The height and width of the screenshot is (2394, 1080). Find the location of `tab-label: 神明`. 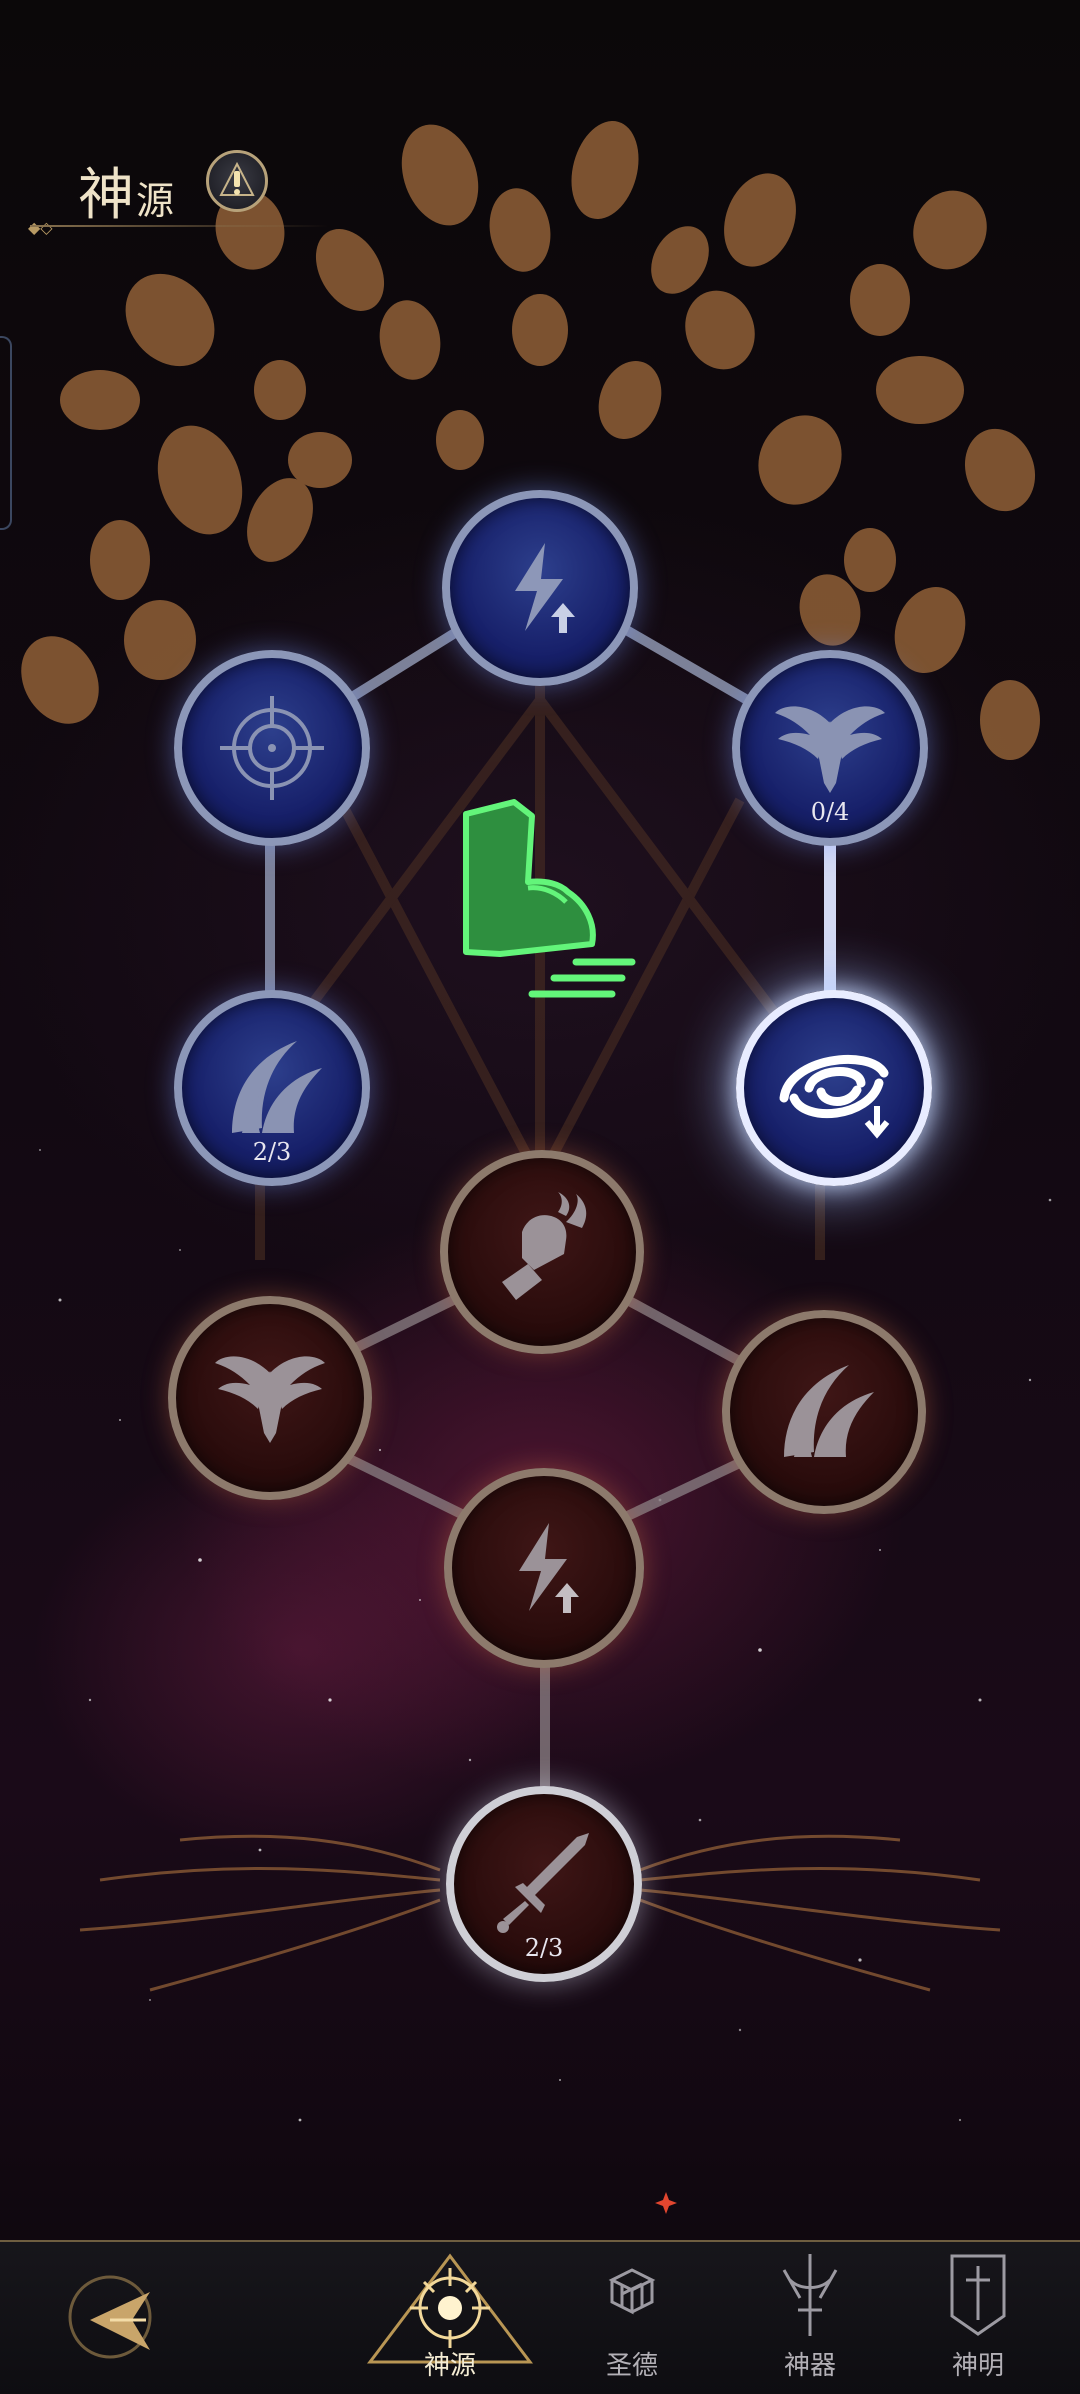

tab-label: 神明 is located at coordinates (977, 2366).